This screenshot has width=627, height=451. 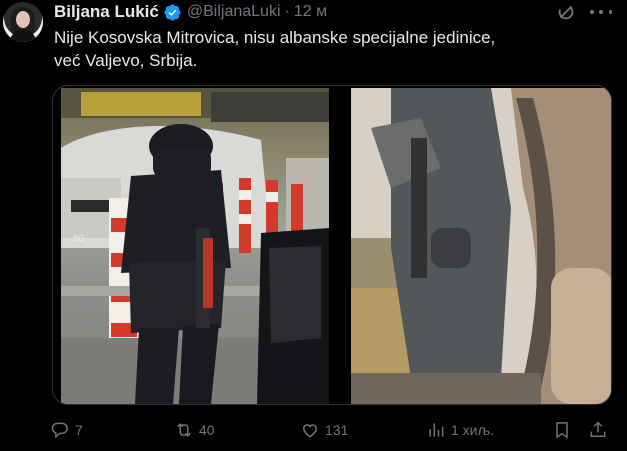 I want to click on avatar-face, so click(x=23, y=19).